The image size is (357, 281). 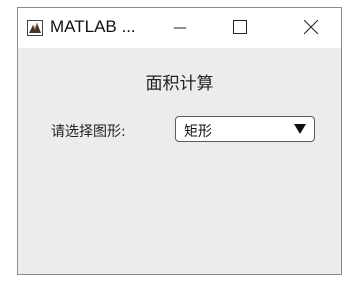 What do you see at coordinates (35, 28) in the screenshot?
I see `matlab-figure-icon` at bounding box center [35, 28].